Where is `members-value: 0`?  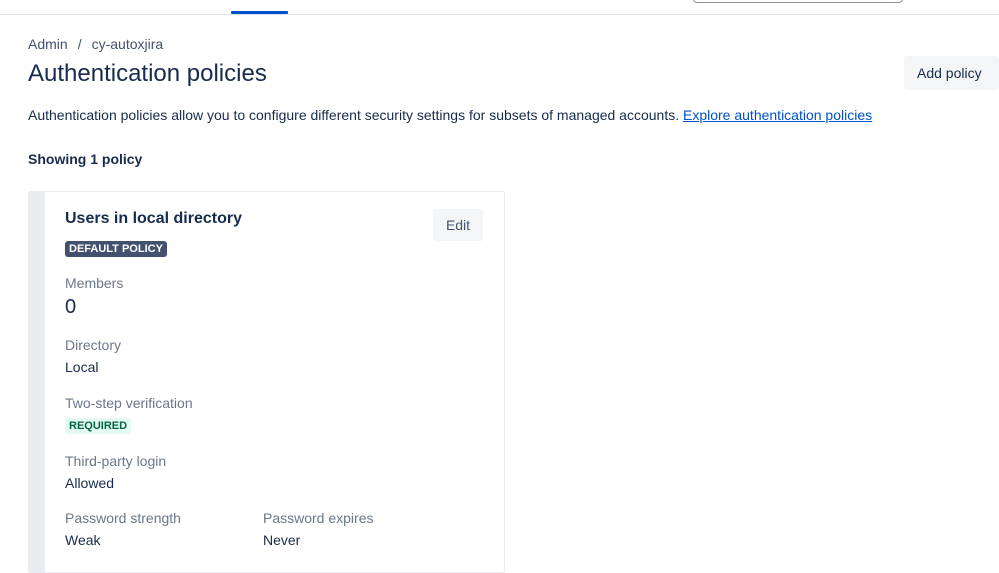
members-value: 0 is located at coordinates (71, 307).